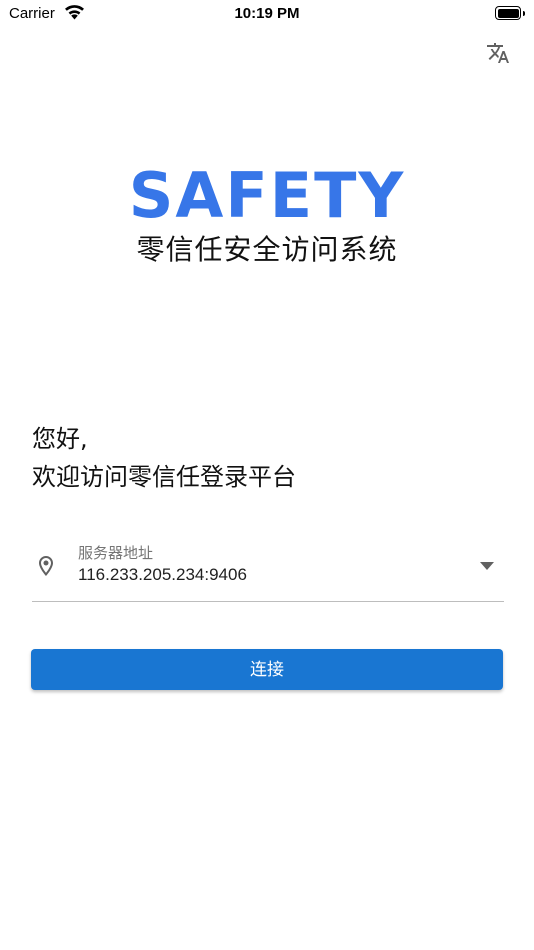  What do you see at coordinates (267, 249) in the screenshot?
I see `app-subtitle: 零信任安全访问系统` at bounding box center [267, 249].